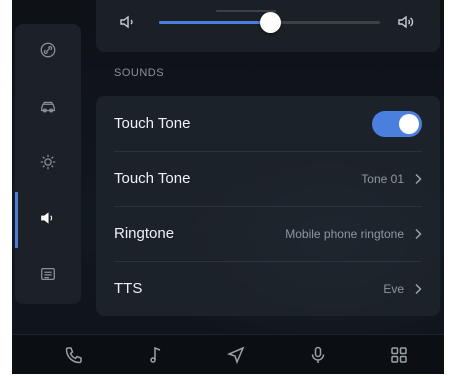 This screenshot has height=377, width=450. Describe the element at coordinates (139, 73) in the screenshot. I see `section-title-sounds: SOUNDS` at that location.